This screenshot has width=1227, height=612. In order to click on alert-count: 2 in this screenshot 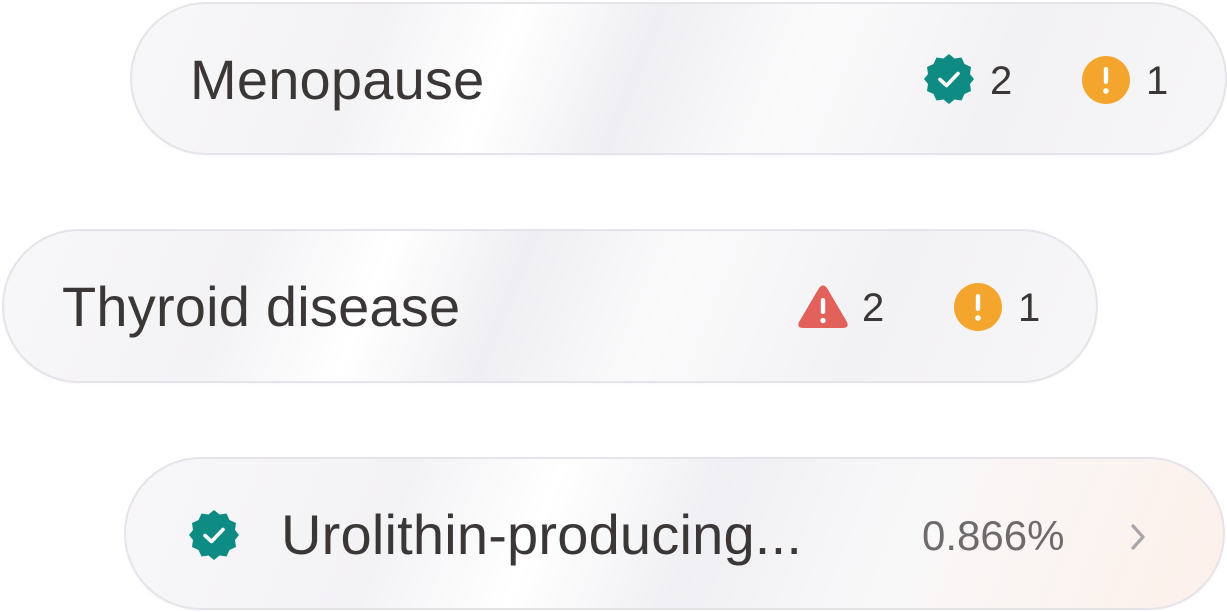, I will do `click(873, 308)`.